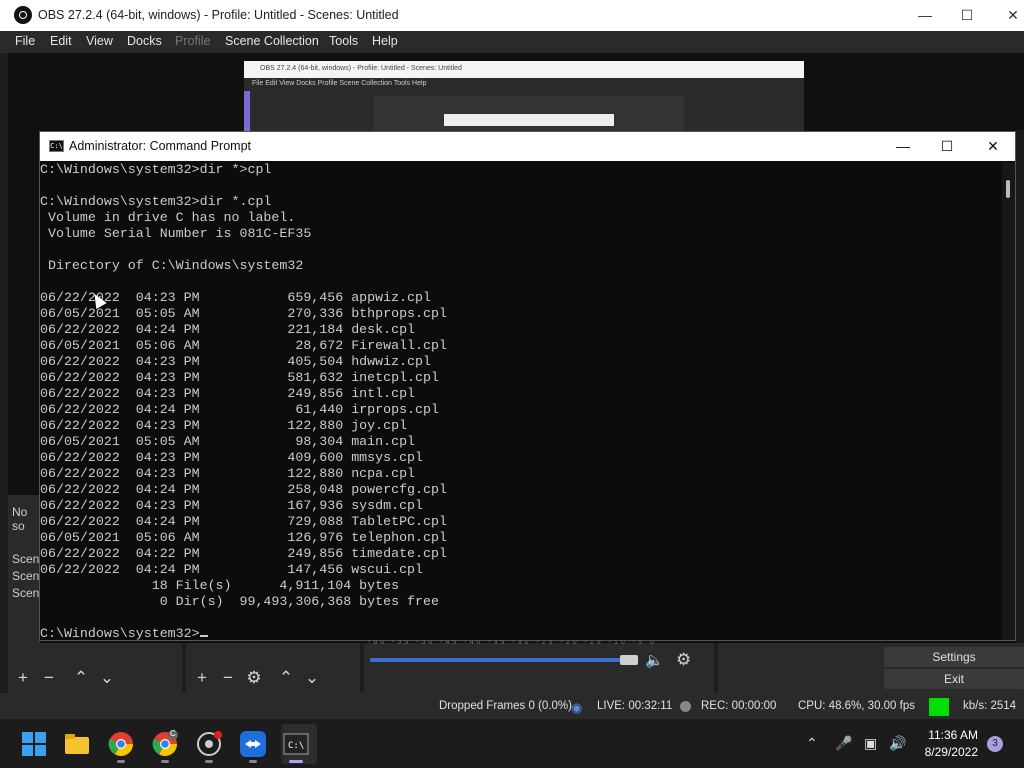 This screenshot has height=768, width=1024. Describe the element at coordinates (235, 297) in the screenshot. I see `console-line: 06/22/2022 04:23 PM 659,456 appwiz.cpl` at that location.